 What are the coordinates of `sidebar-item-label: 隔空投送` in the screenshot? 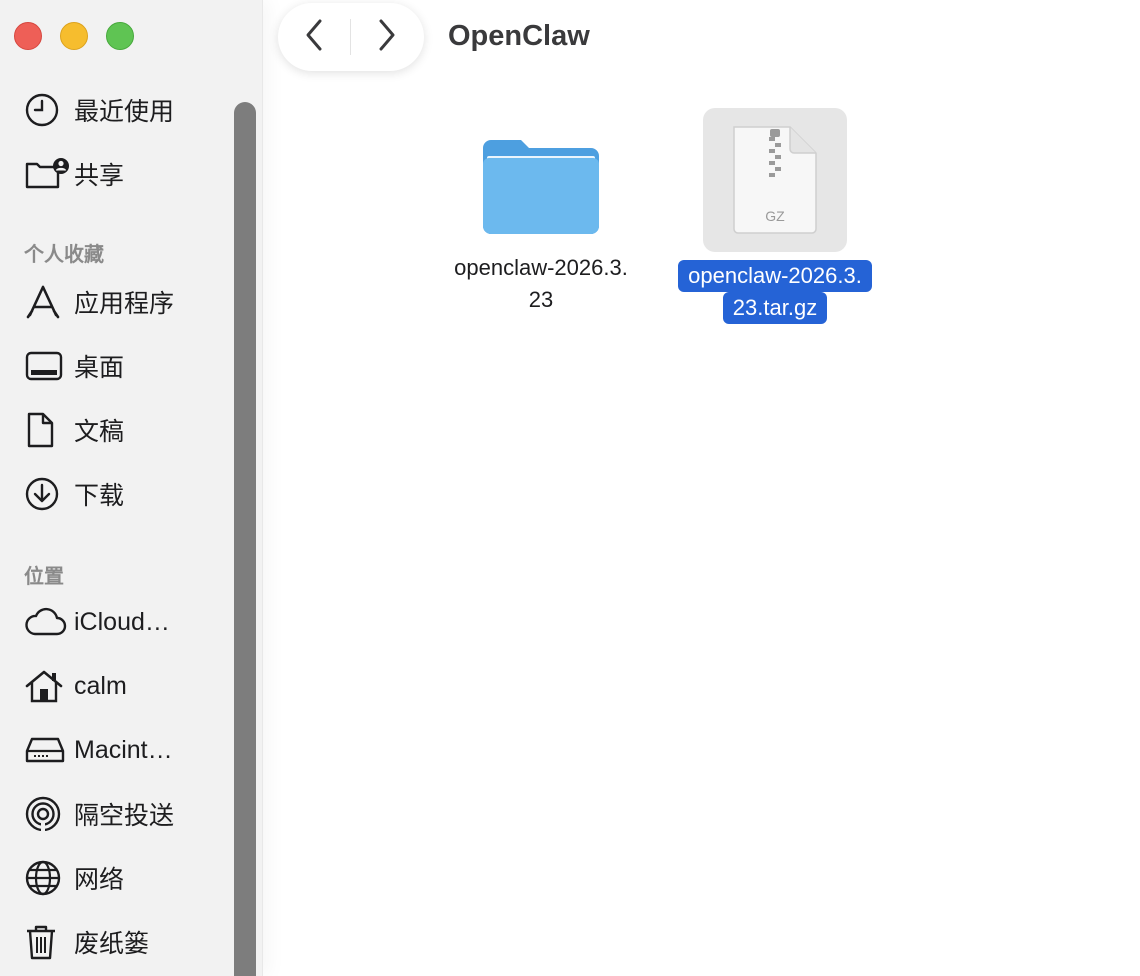 It's located at (124, 816).